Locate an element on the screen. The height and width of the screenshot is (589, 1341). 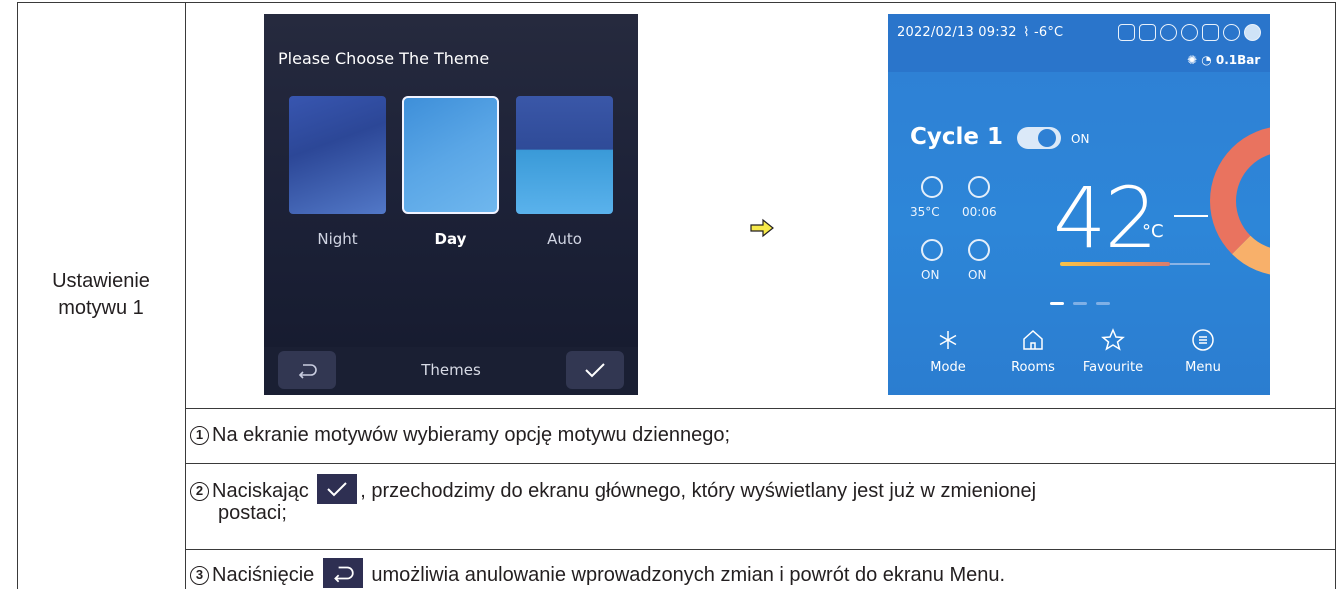
cycle-state-label: ON is located at coordinates (1080, 139).